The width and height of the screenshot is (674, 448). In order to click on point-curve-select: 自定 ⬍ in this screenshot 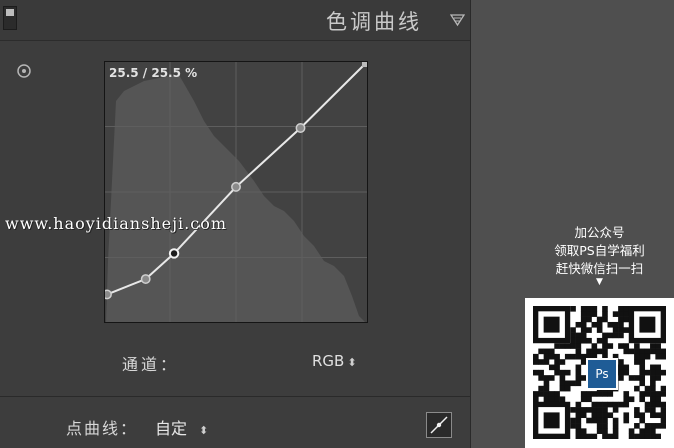, I will do `click(181, 427)`.